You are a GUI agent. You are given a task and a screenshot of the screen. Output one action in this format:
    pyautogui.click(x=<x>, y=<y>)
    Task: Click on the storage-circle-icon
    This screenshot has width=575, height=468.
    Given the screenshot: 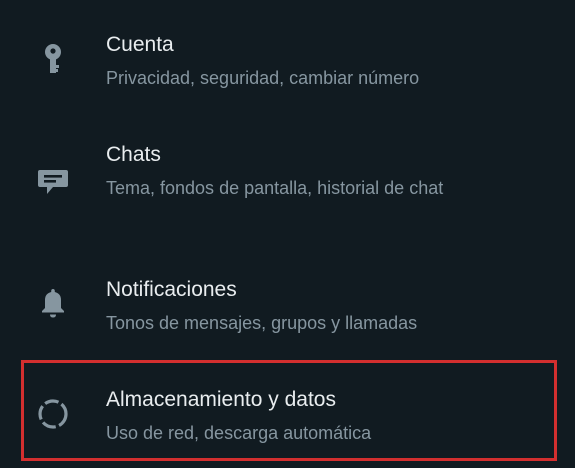 What is the action you would take?
    pyautogui.click(x=53, y=414)
    